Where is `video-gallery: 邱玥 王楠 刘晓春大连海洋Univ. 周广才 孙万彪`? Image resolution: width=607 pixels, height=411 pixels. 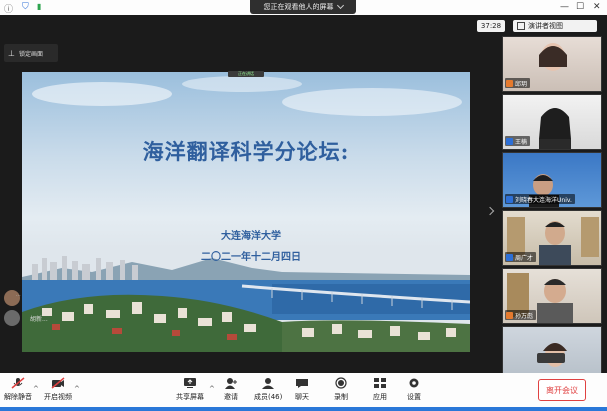 video-gallery: 邱玥 王楠 刘晓春大连海洋Univ. 周广才 孙万彪 is located at coordinates (552, 206).